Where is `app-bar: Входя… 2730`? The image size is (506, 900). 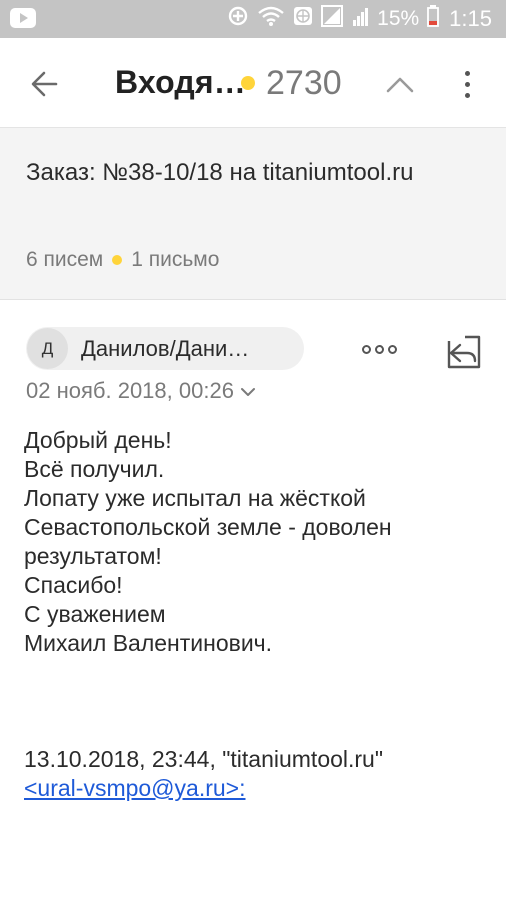
app-bar: Входя… 2730 is located at coordinates (253, 83).